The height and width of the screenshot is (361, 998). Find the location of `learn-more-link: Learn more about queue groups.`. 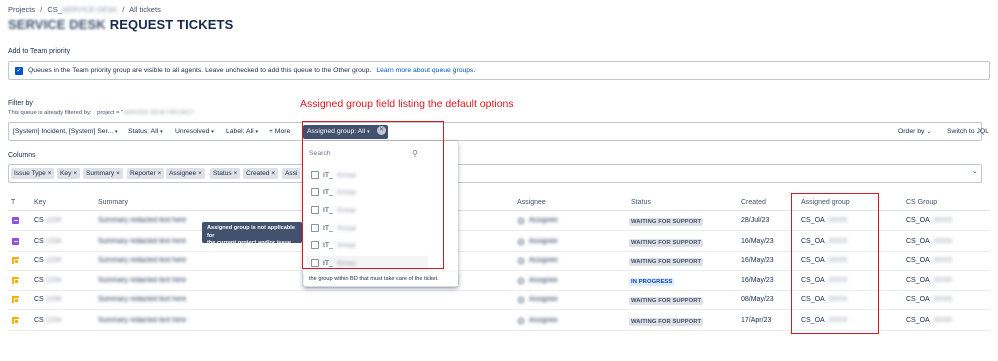

learn-more-link: Learn more about queue groups. is located at coordinates (425, 70).